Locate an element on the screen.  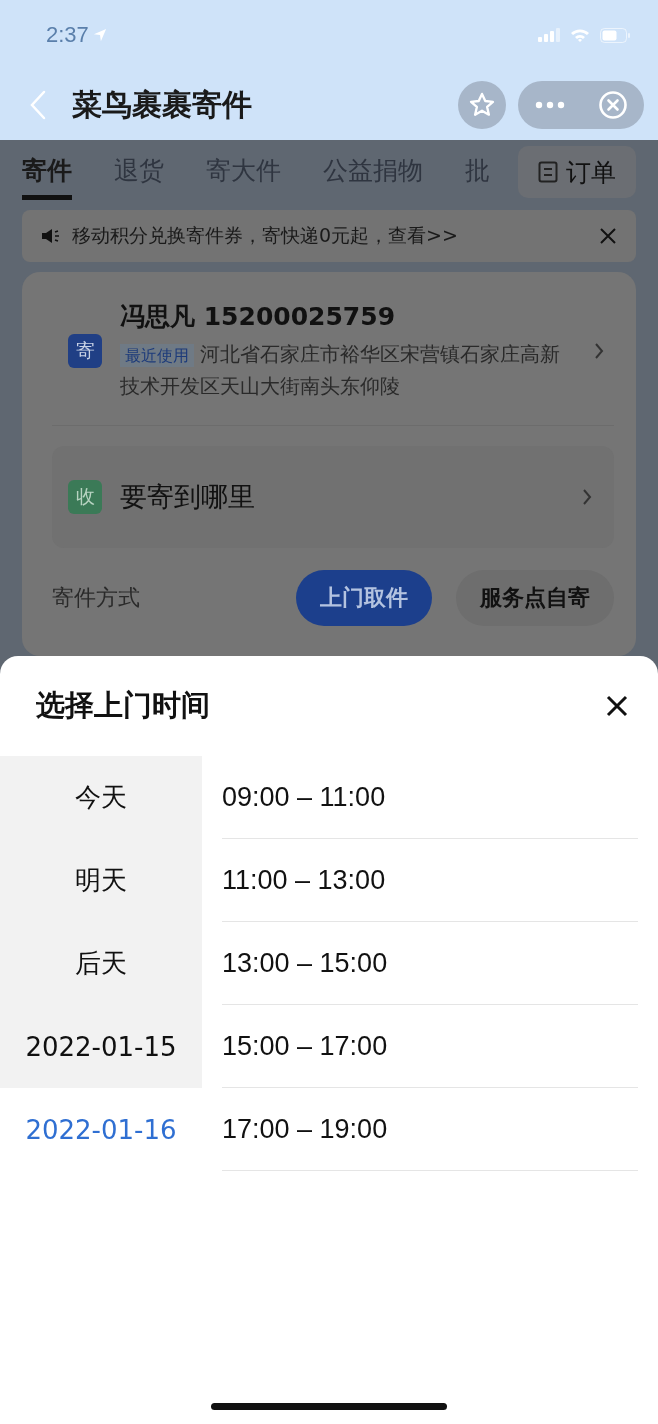
date-option: 后天 is located at coordinates (101, 963).